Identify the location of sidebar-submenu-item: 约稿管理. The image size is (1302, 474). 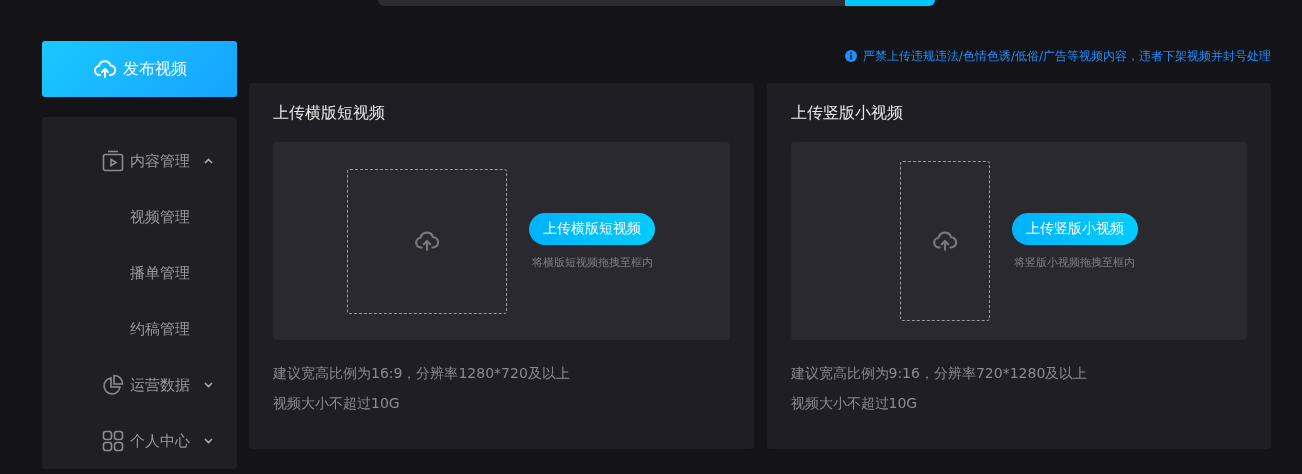
(139, 329).